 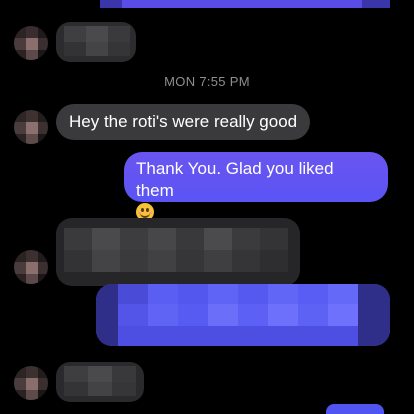 What do you see at coordinates (355, 409) in the screenshot?
I see `redacted-outgoing-bubble-bottom` at bounding box center [355, 409].